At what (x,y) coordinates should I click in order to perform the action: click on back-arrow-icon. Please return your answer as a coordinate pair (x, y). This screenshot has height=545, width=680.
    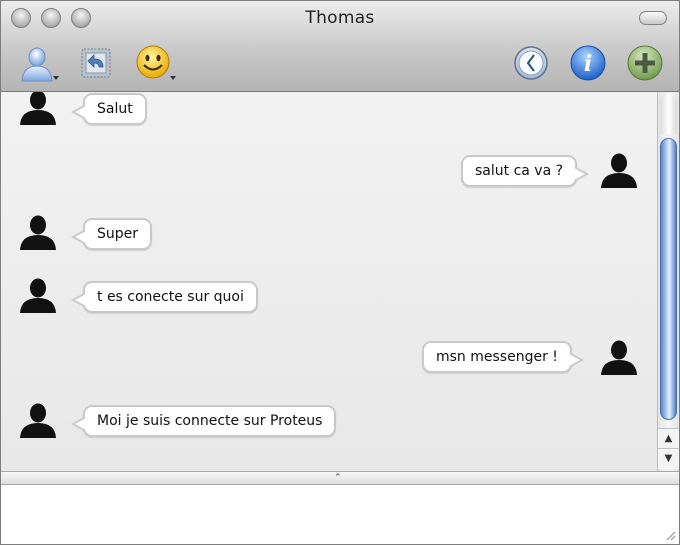
    Looking at the image, I should click on (96, 63).